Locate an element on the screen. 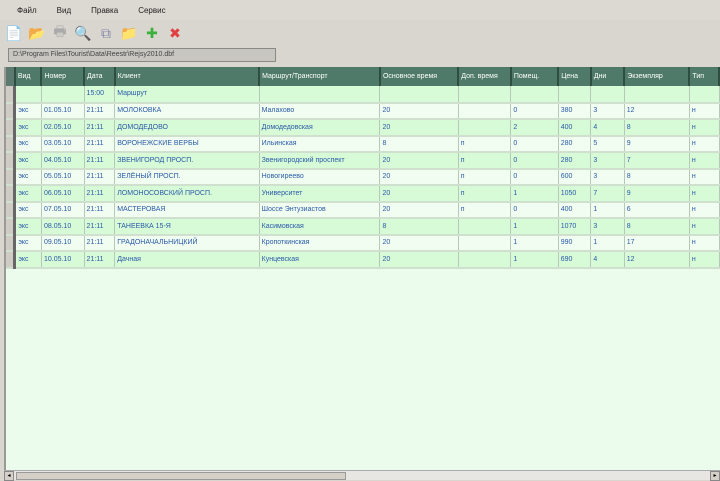 The image size is (720, 481). table-cell: Университет is located at coordinates (320, 194).